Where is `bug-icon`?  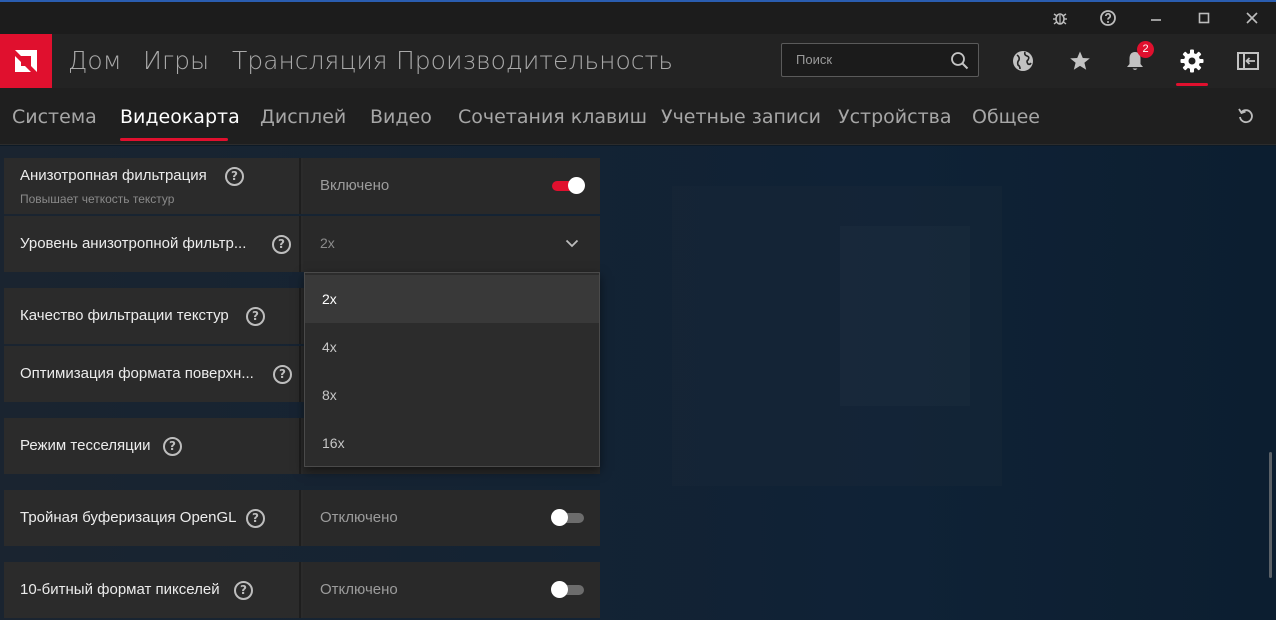
bug-icon is located at coordinates (1060, 18).